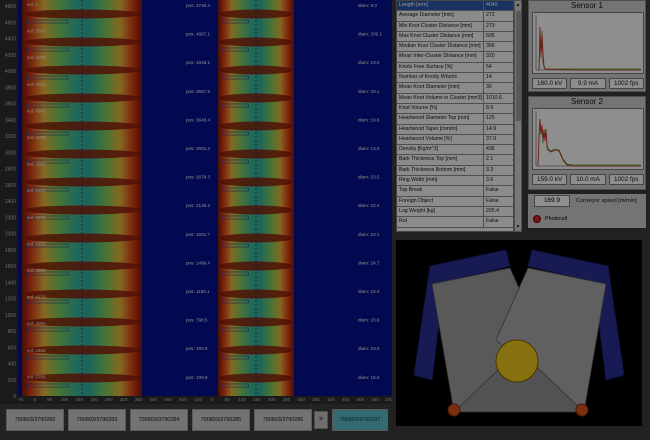 Image resolution: width=650 pixels, height=440 pixels. What do you see at coordinates (375, 399) in the screenshot?
I see `x-tick-label: 550` at bounding box center [375, 399].